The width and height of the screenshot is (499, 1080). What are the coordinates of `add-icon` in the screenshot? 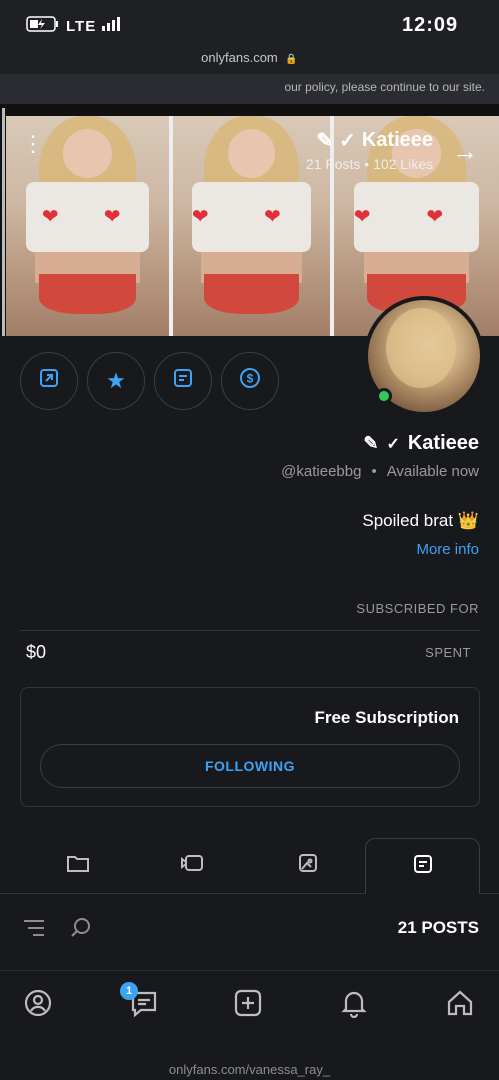 It's located at (248, 1006).